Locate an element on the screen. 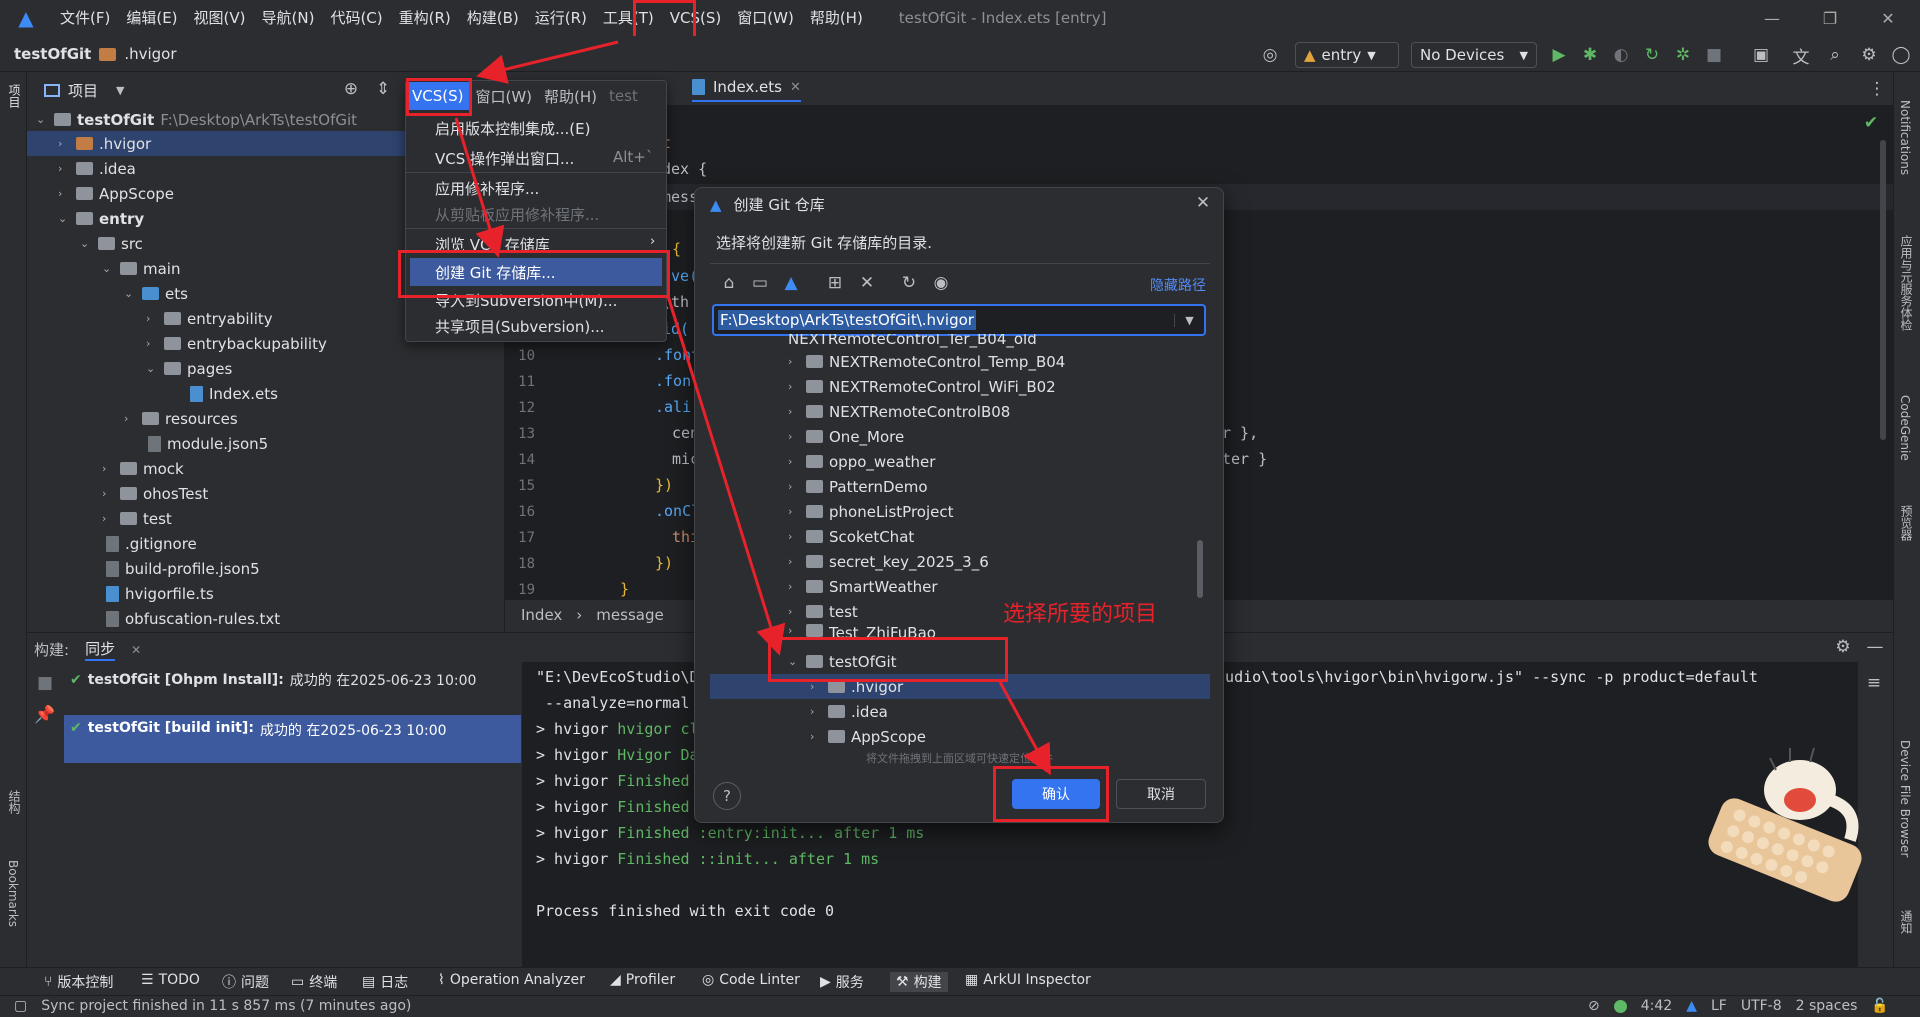 This screenshot has height=1017, width=1920. home-icon: ⌂ is located at coordinates (729, 283).